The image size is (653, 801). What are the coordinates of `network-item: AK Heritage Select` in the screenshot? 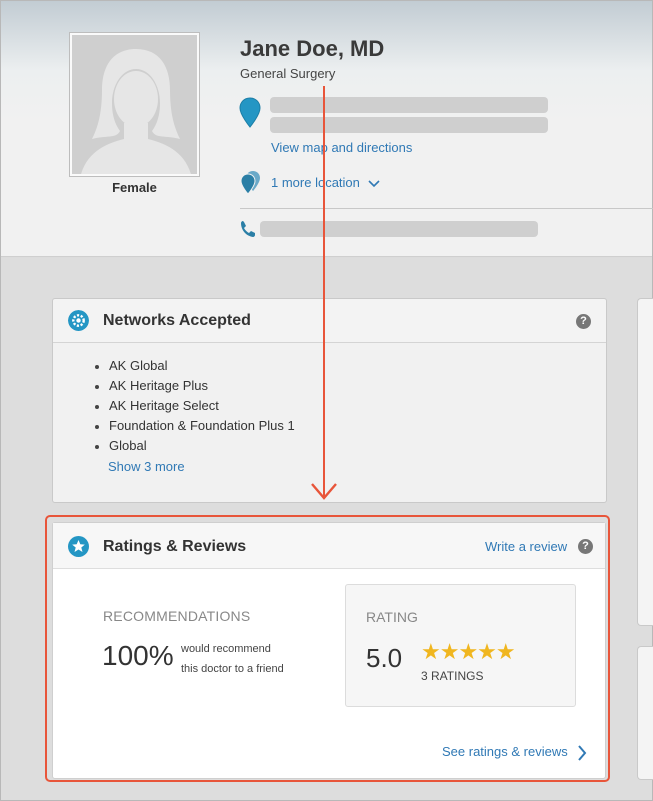 It's located at (194, 406).